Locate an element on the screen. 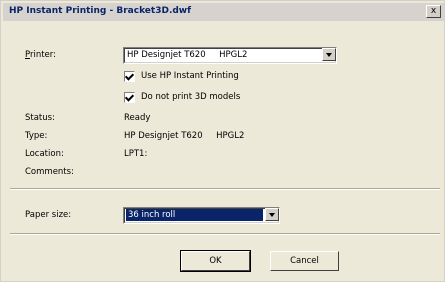 Image resolution: width=445 pixels, height=282 pixels. status-value: Ready is located at coordinates (137, 118).